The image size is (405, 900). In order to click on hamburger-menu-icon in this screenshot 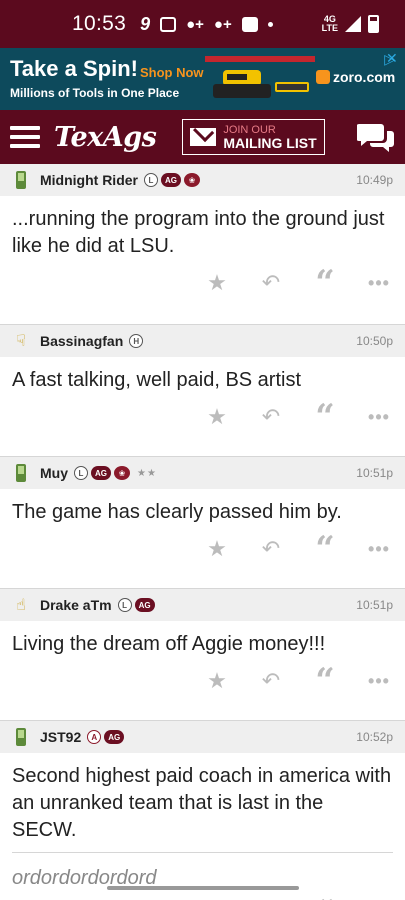, I will do `click(25, 137)`.